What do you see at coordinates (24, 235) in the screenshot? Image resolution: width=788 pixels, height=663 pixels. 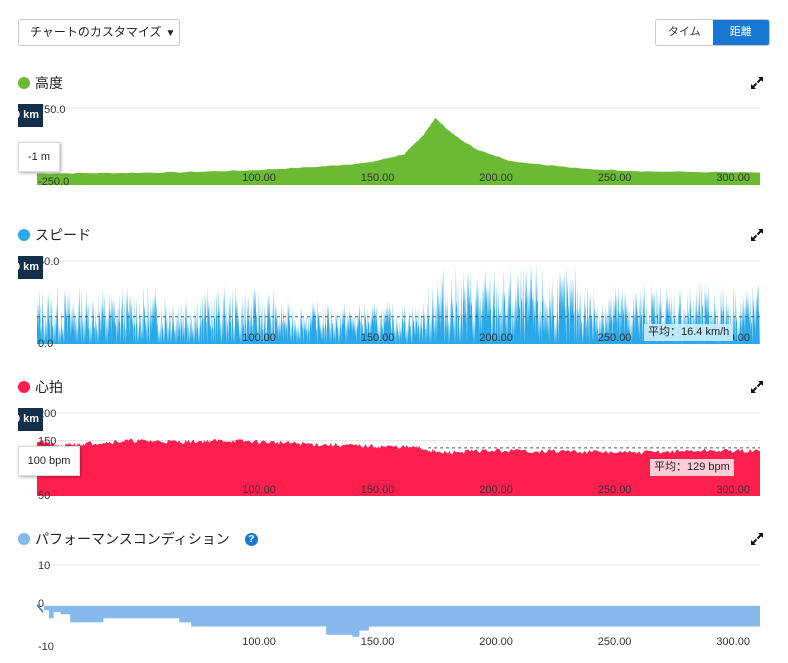 I see `speed-legend-dot` at bounding box center [24, 235].